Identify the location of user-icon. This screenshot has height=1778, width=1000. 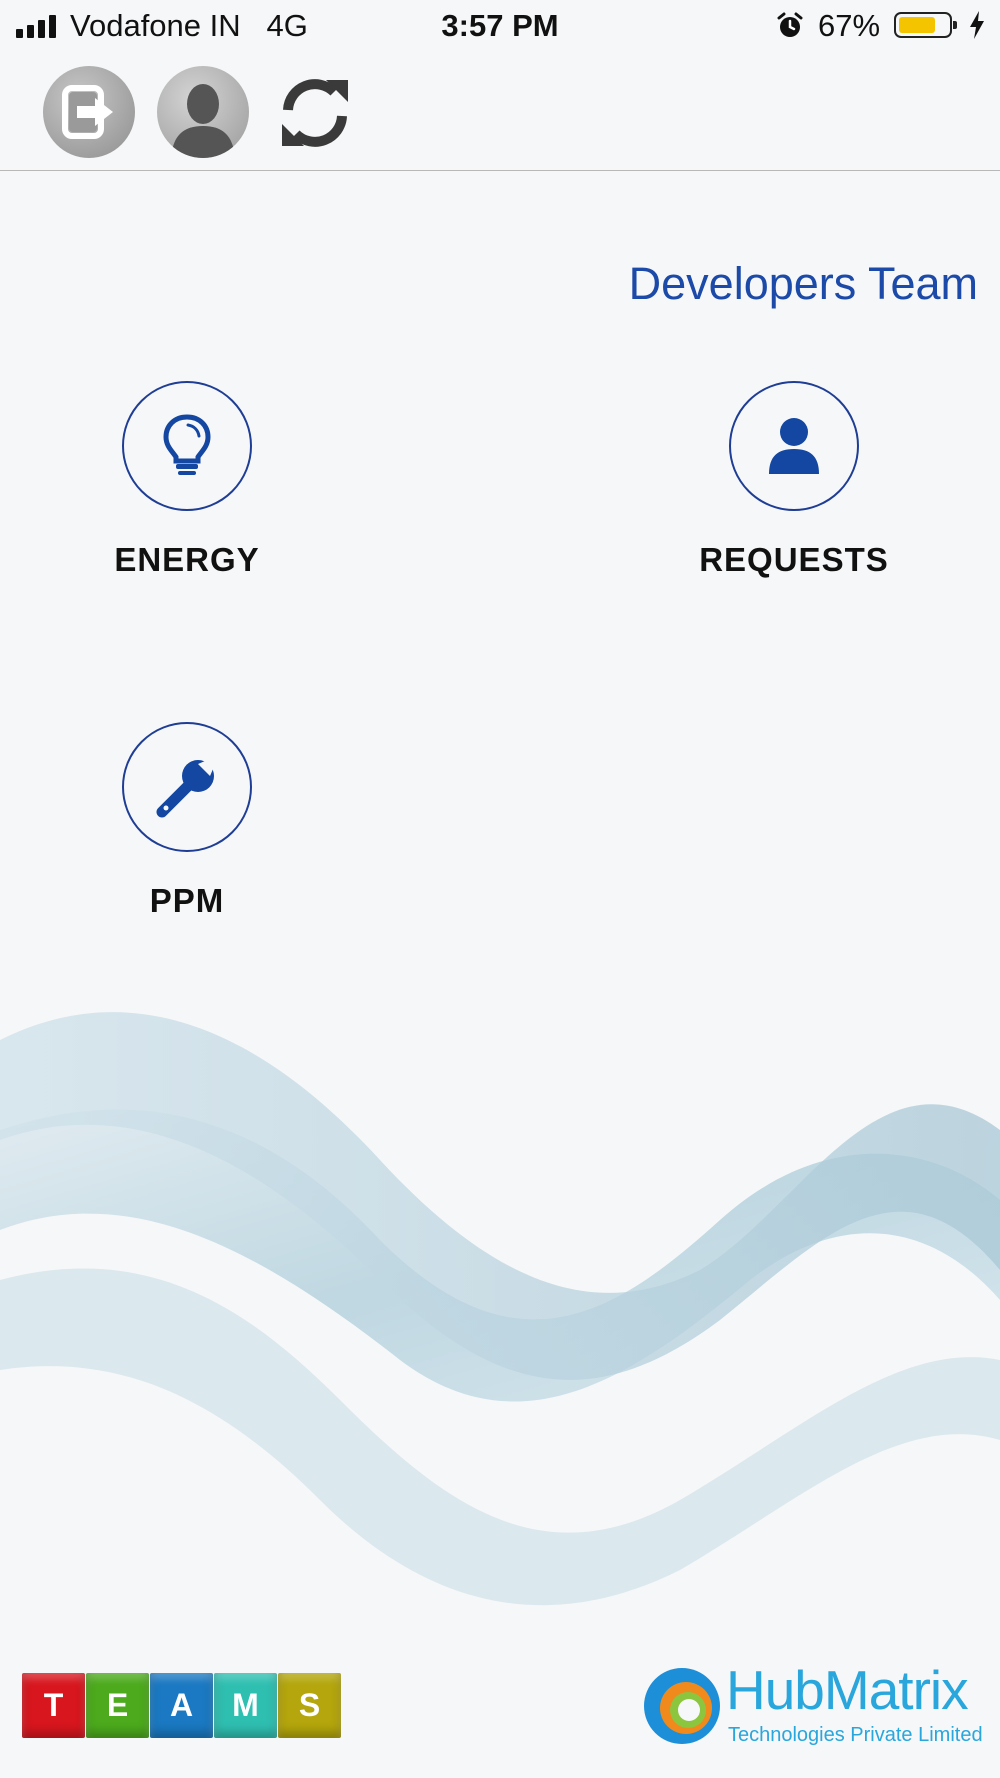
(794, 446).